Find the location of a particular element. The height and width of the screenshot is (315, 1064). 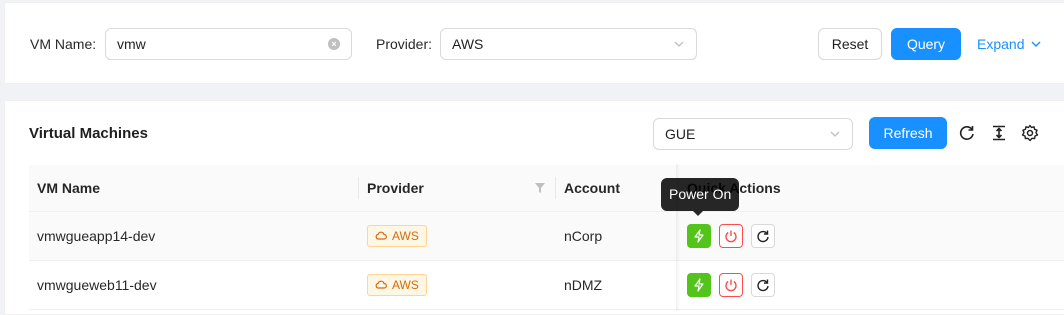

column-label: Provider is located at coordinates (395, 187).